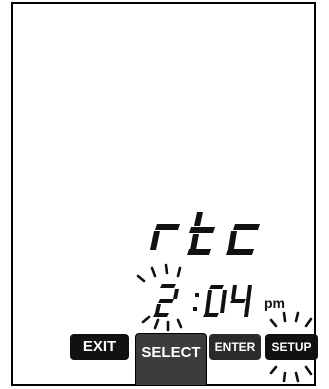 The height and width of the screenshot is (389, 329). I want to click on time-colon, so click(196, 302).